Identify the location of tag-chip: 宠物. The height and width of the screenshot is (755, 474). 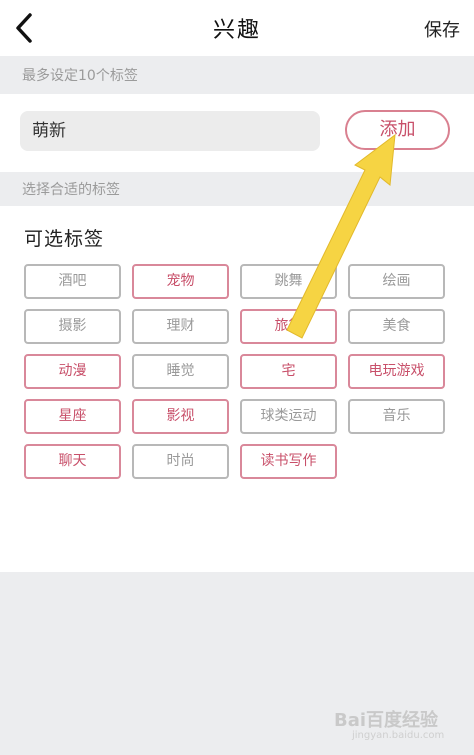
(180, 281).